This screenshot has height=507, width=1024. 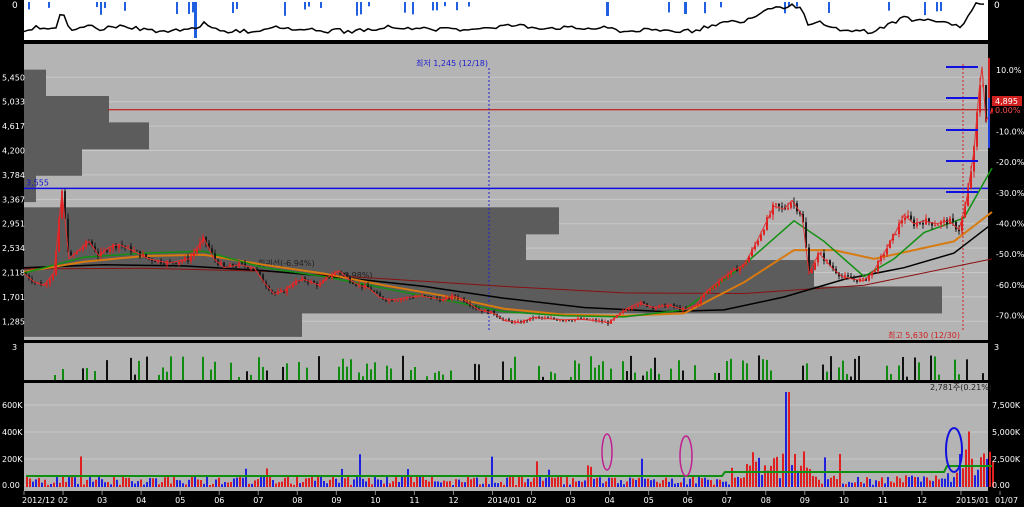 I want to click on volume-tick-right: 2,500K, so click(x=1006, y=459).